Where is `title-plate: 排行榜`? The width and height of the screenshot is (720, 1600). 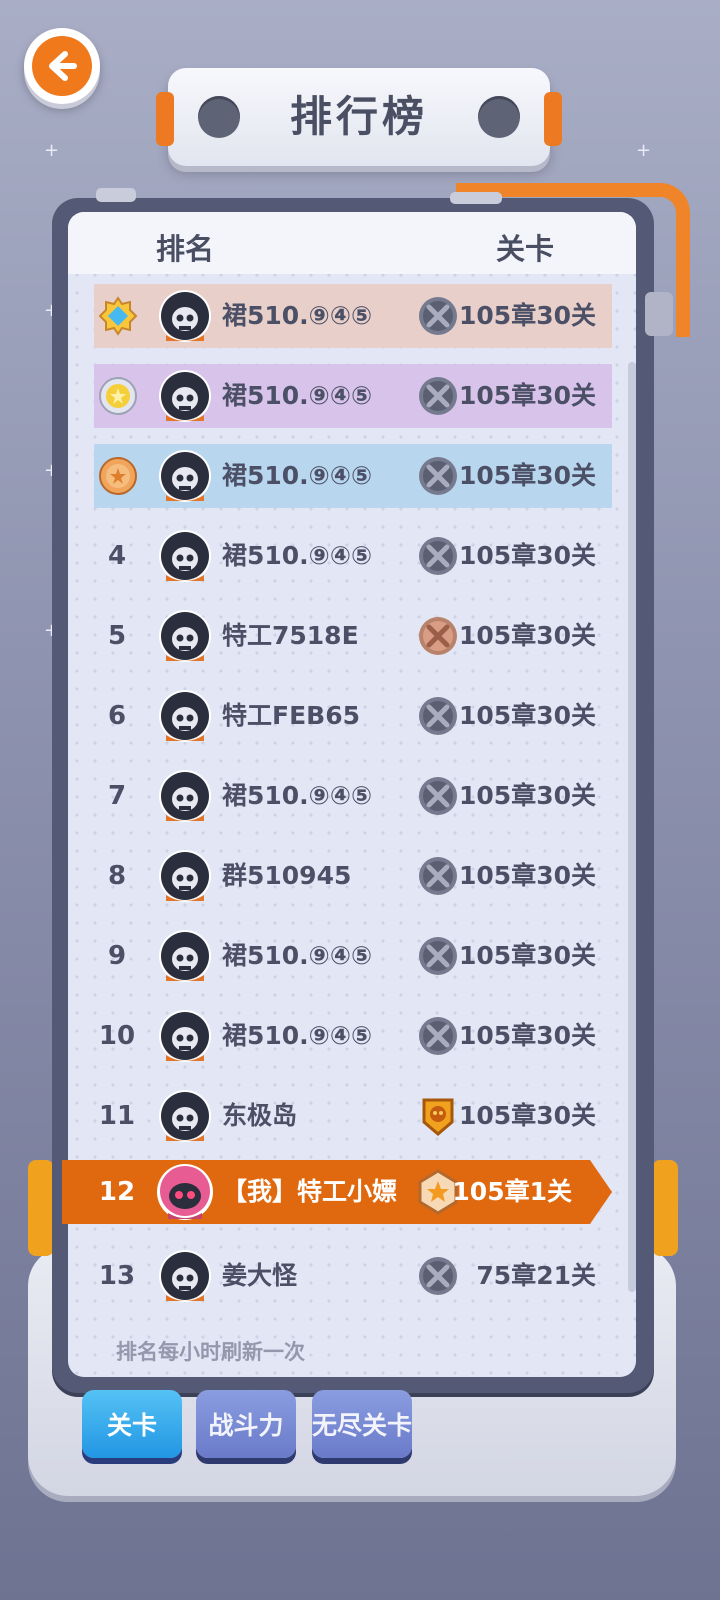
title-plate: 排行榜 is located at coordinates (359, 117).